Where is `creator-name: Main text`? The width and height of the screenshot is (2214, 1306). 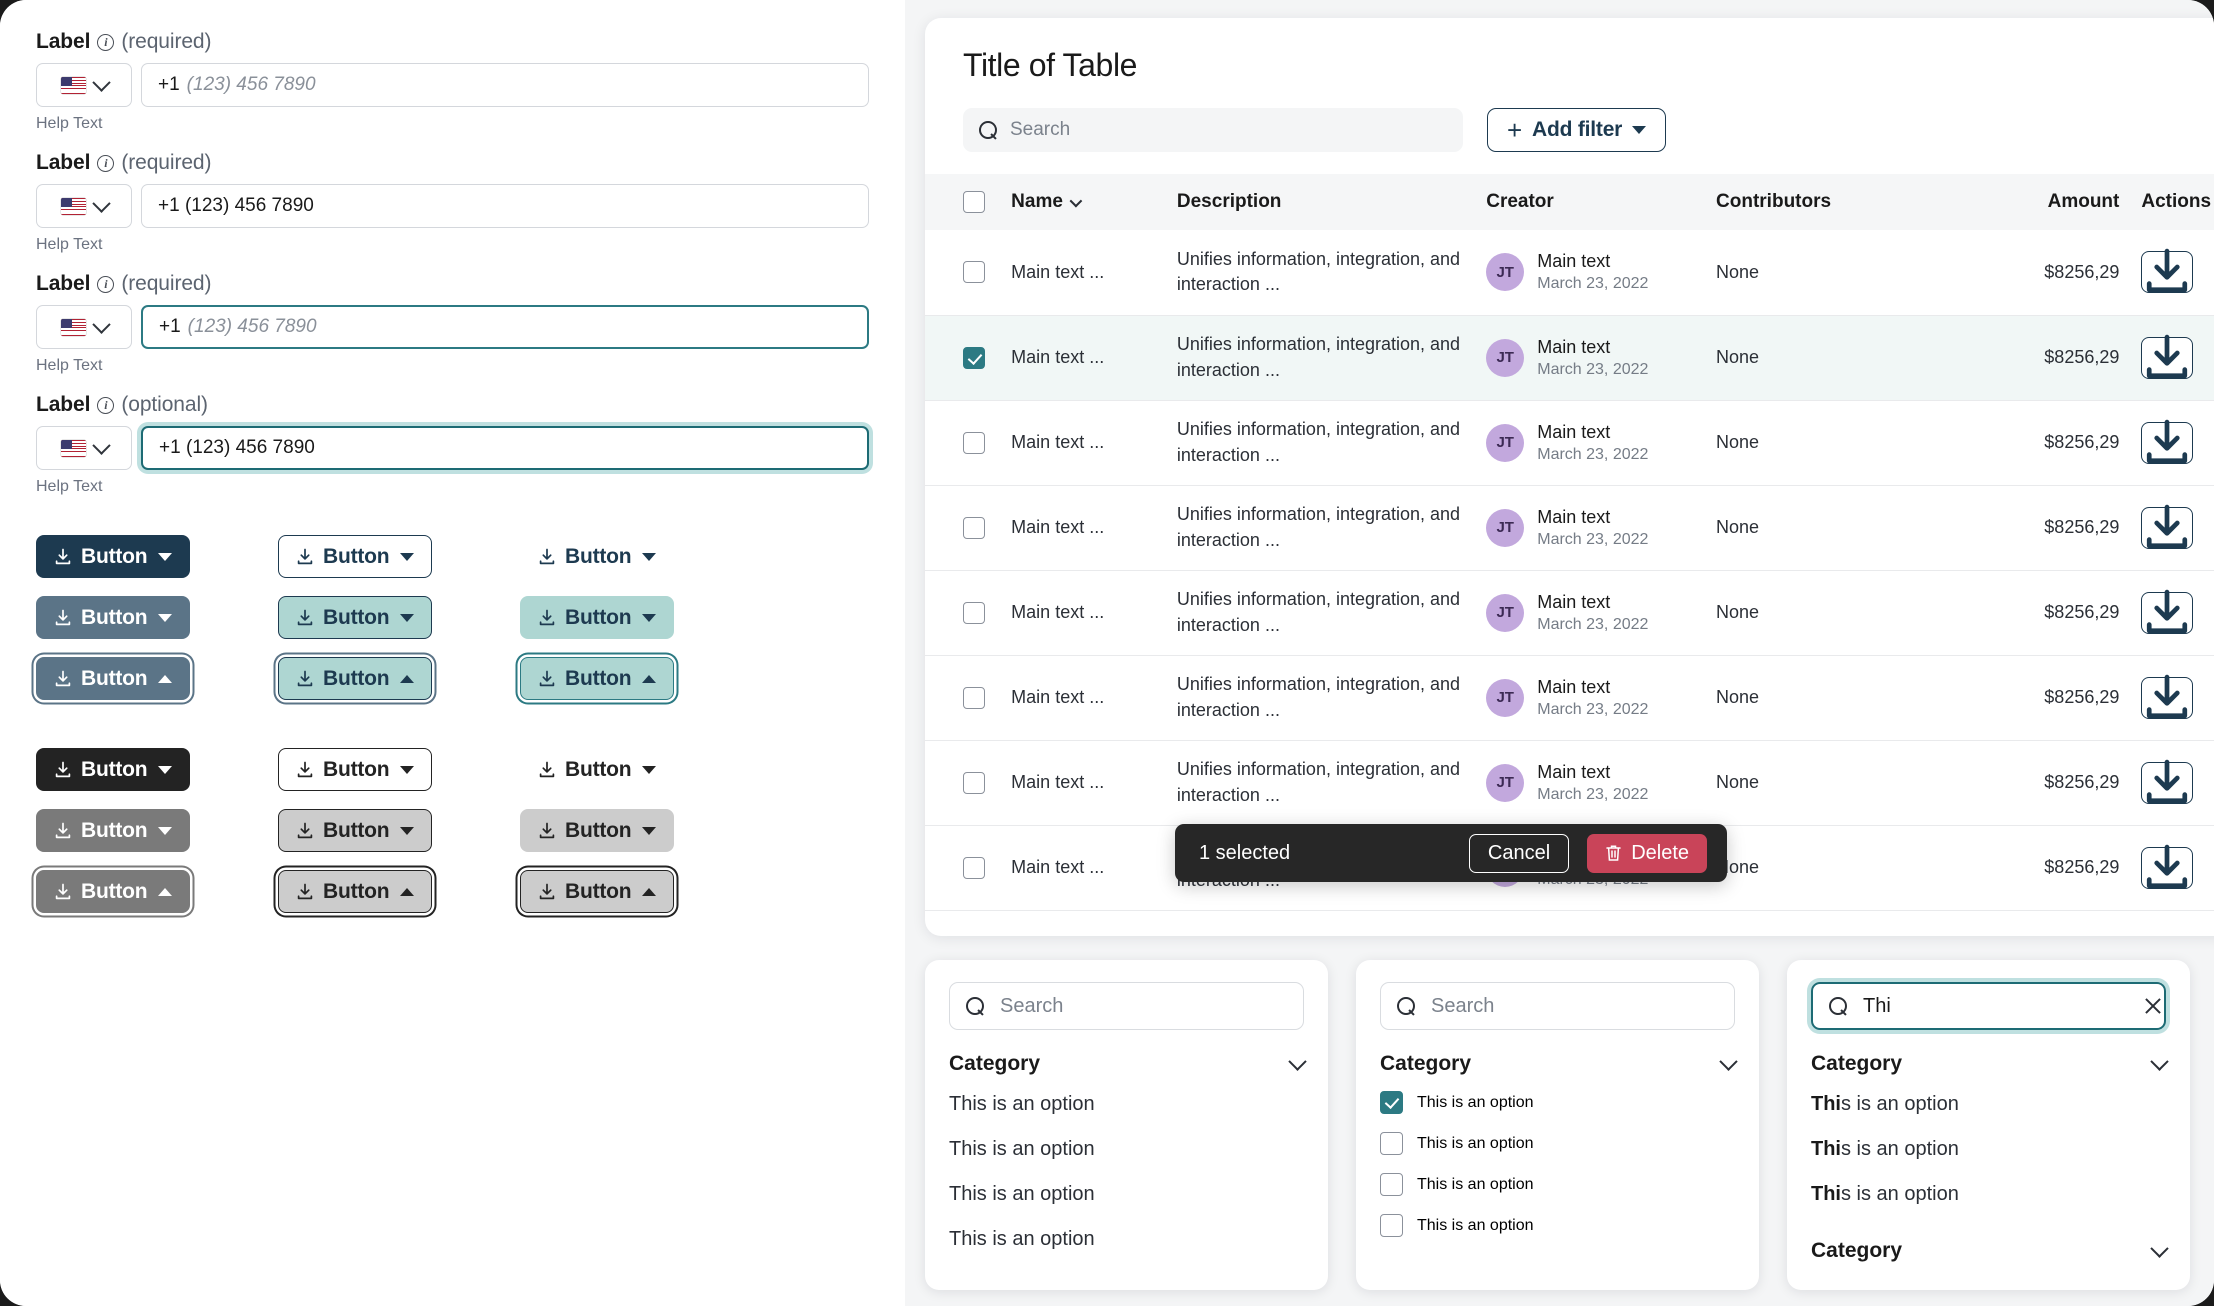 creator-name: Main text is located at coordinates (1574, 516).